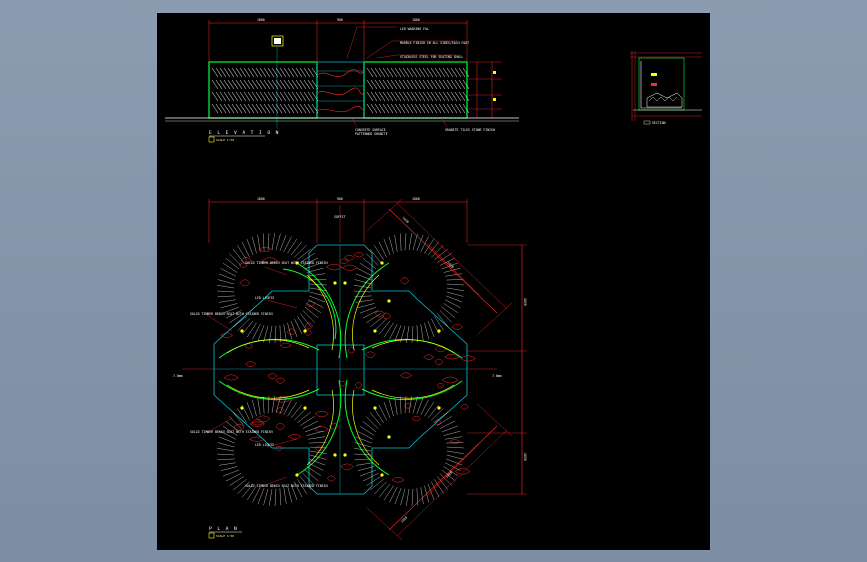  What do you see at coordinates (414, 29) in the screenshot?
I see `elev-callout-1: LED WASHING FAL` at bounding box center [414, 29].